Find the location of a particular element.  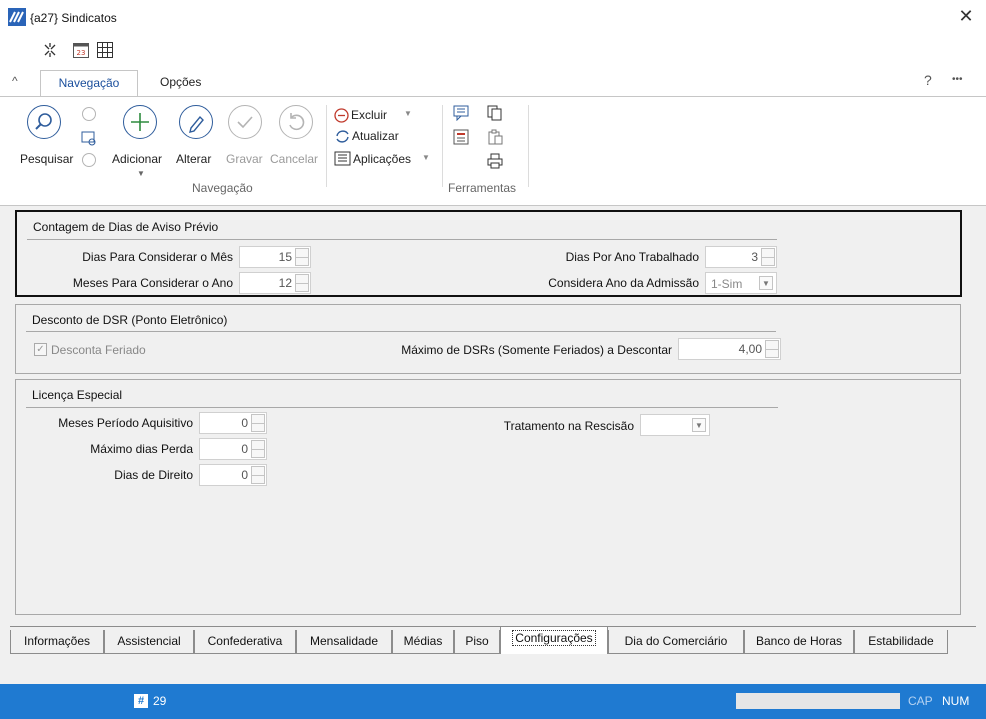

hash-icon: # is located at coordinates (141, 701).